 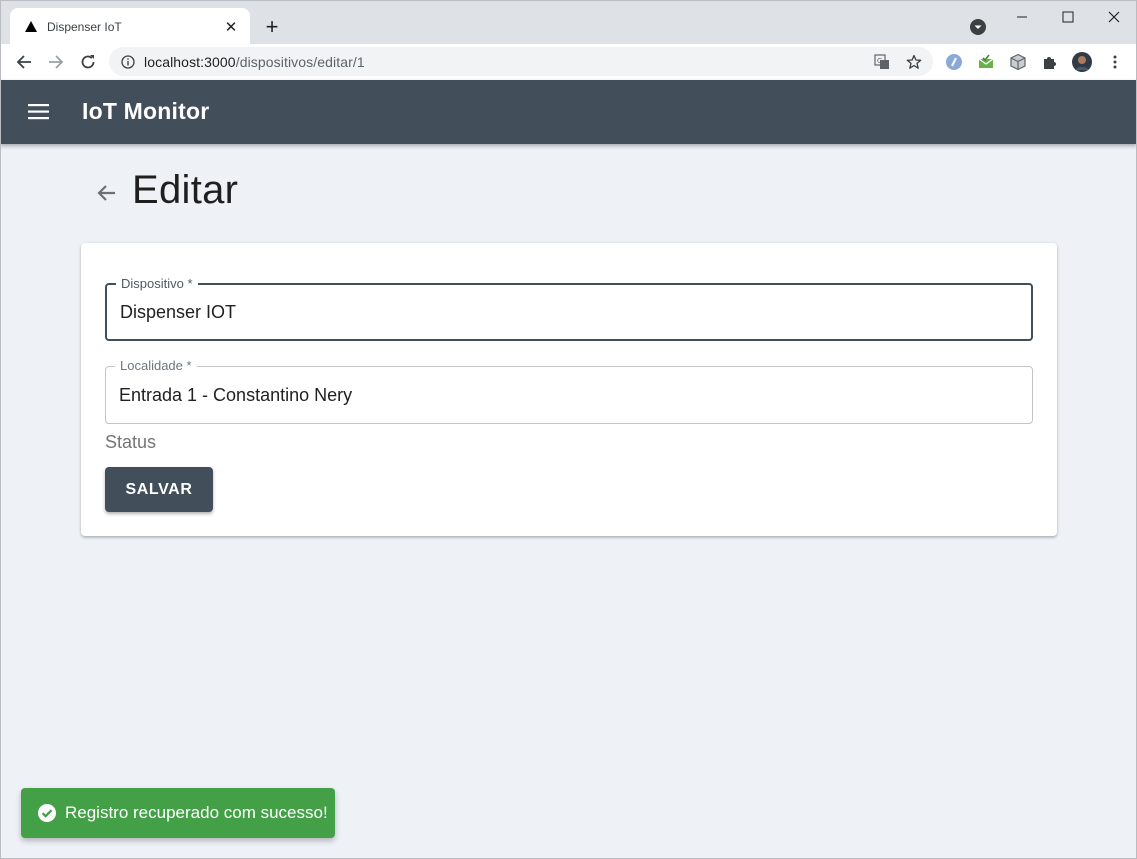 I want to click on triangle-favicon-icon, so click(x=31, y=27).